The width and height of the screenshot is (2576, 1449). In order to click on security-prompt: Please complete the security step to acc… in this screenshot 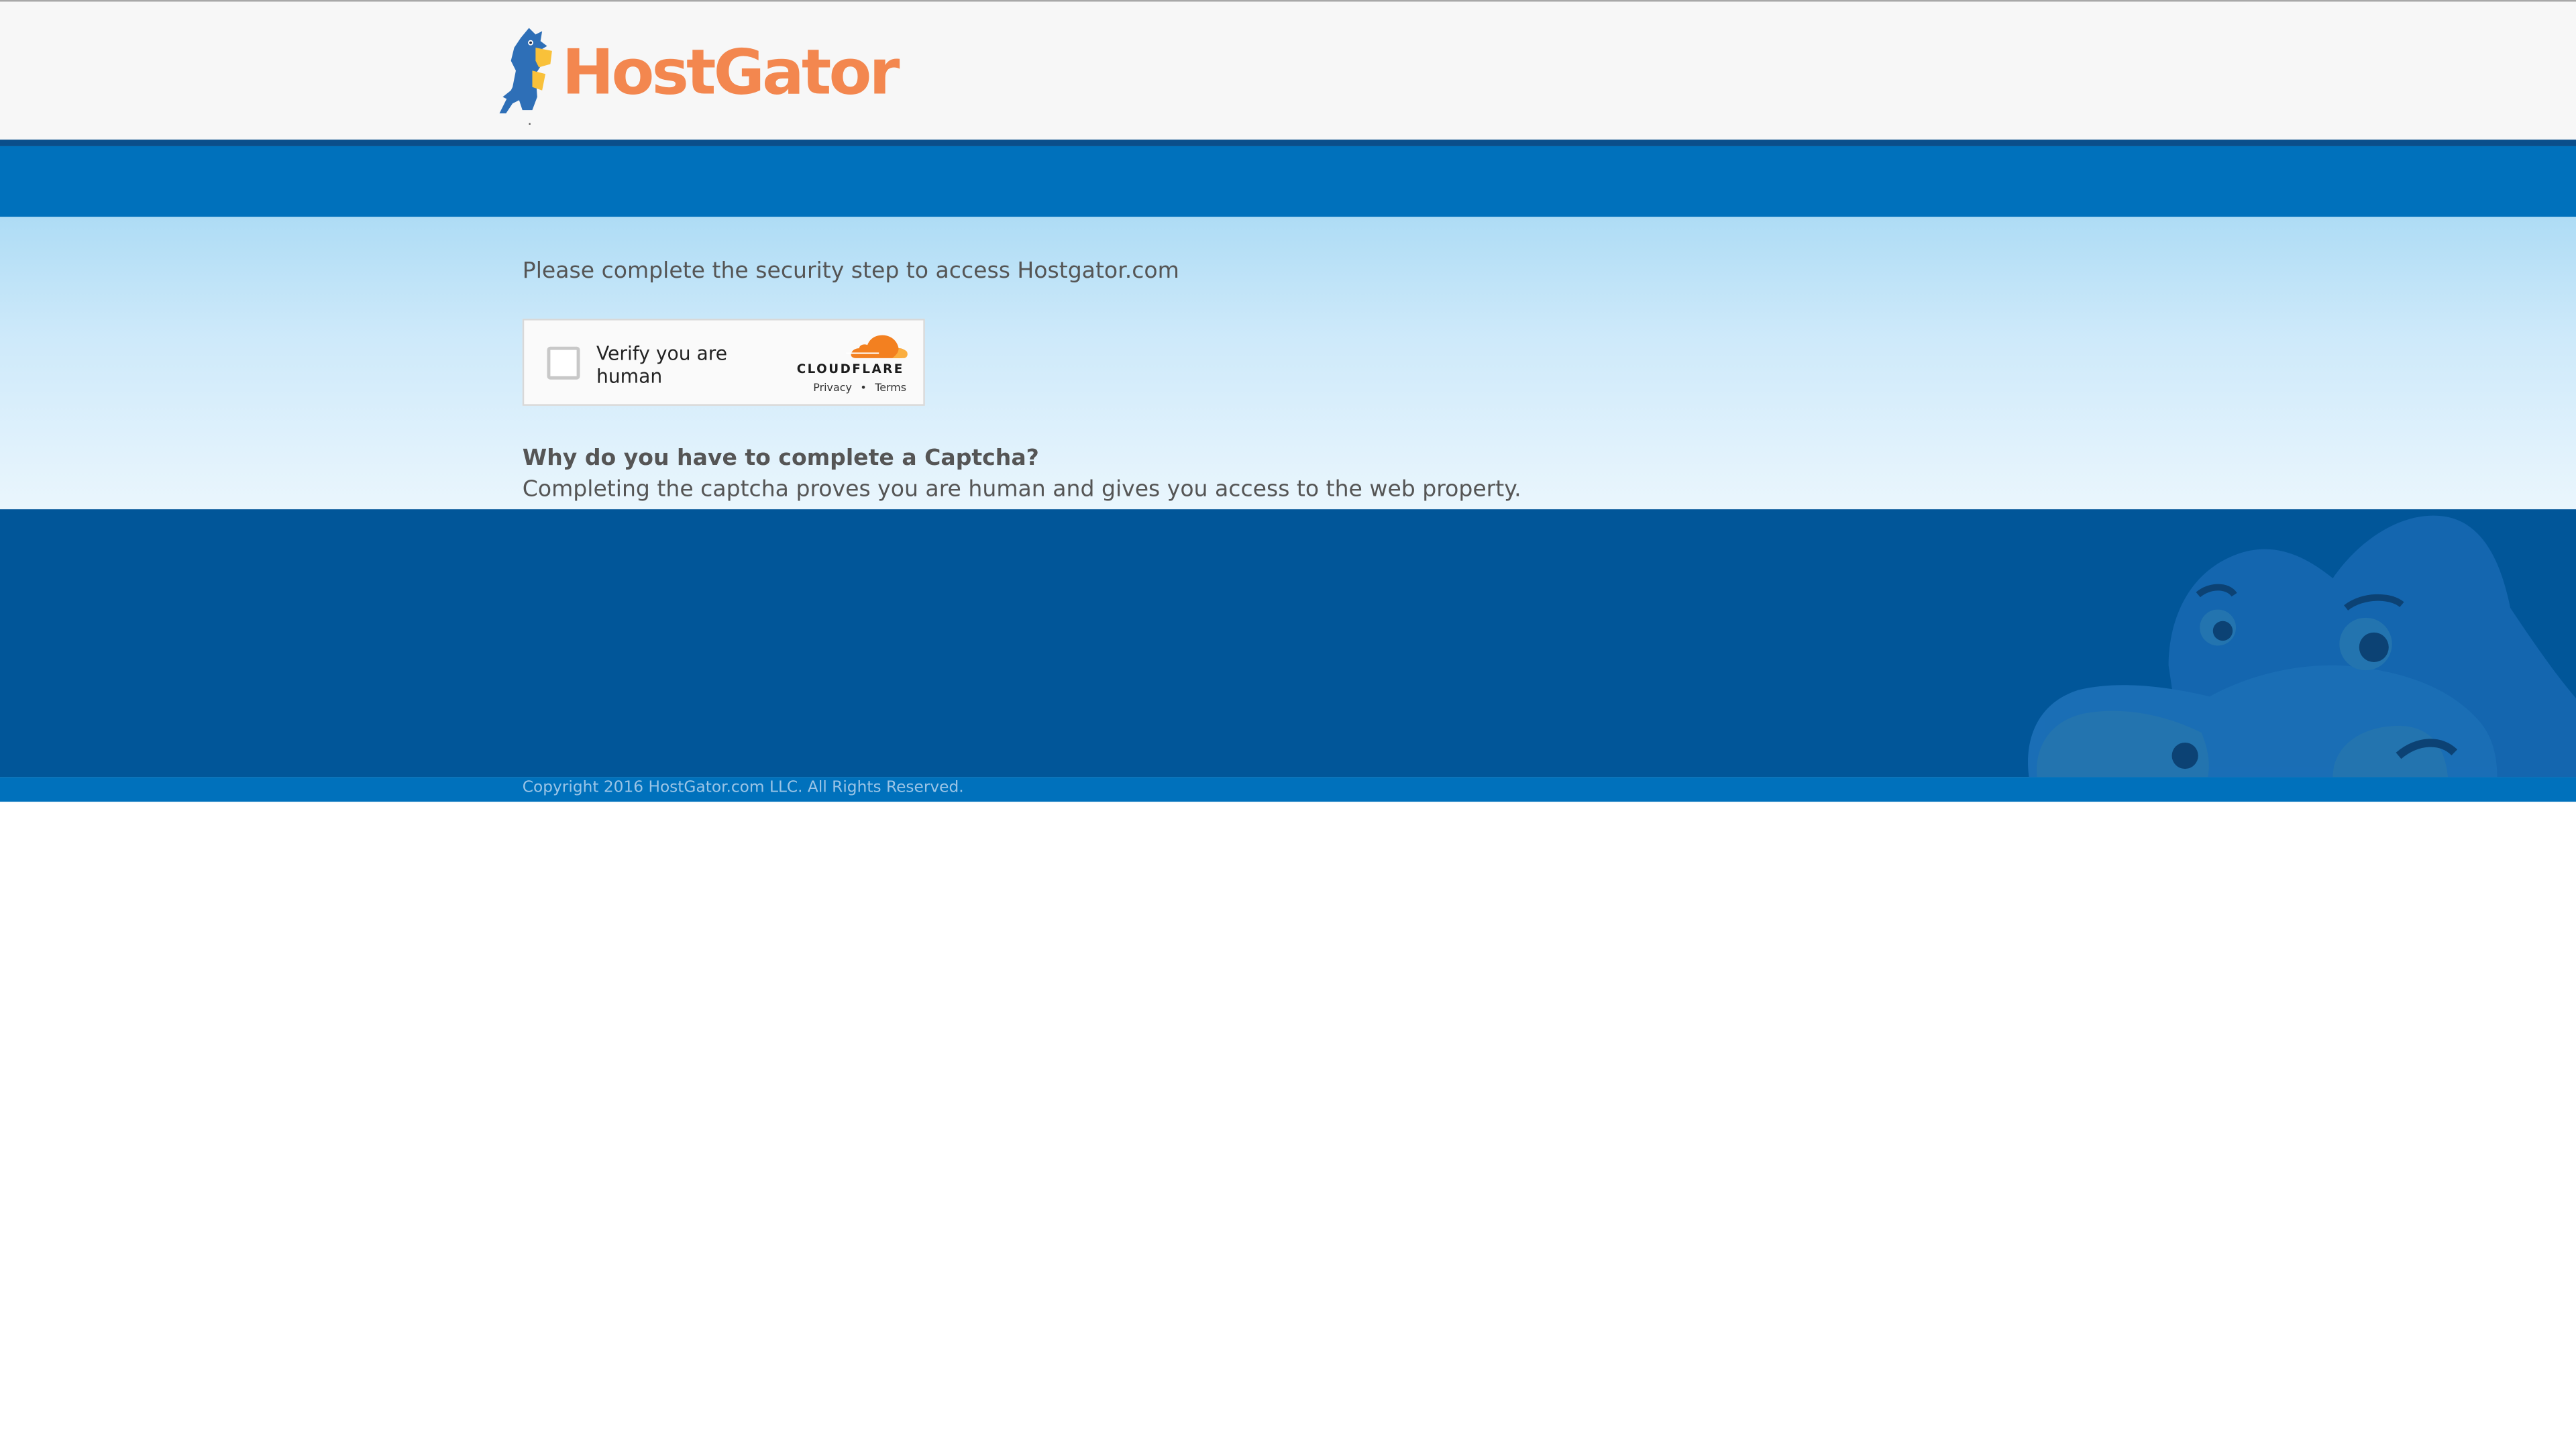, I will do `click(850, 271)`.